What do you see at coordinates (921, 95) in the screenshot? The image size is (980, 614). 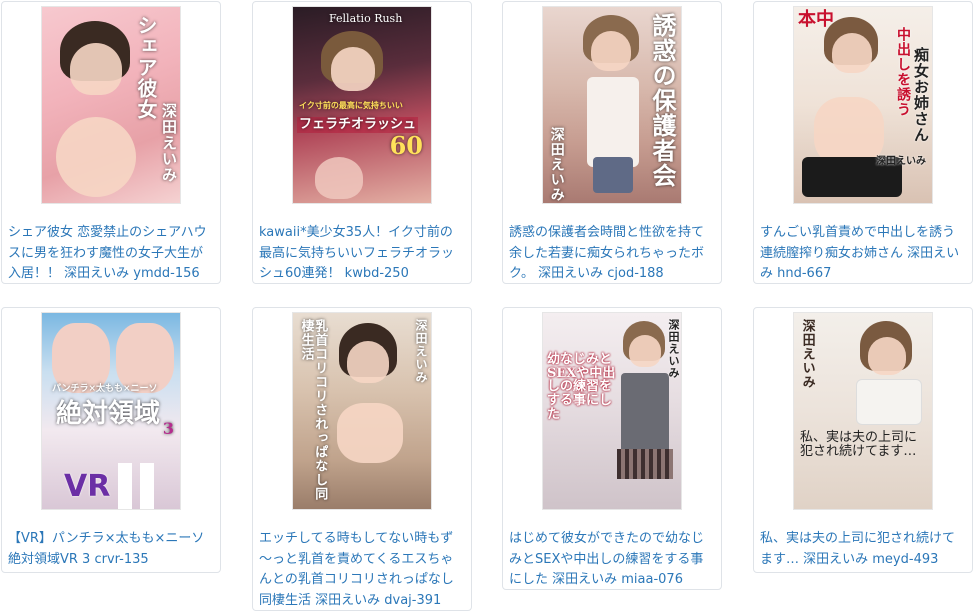 I see `cover-subtitle: 痴女お姉さん` at bounding box center [921, 95].